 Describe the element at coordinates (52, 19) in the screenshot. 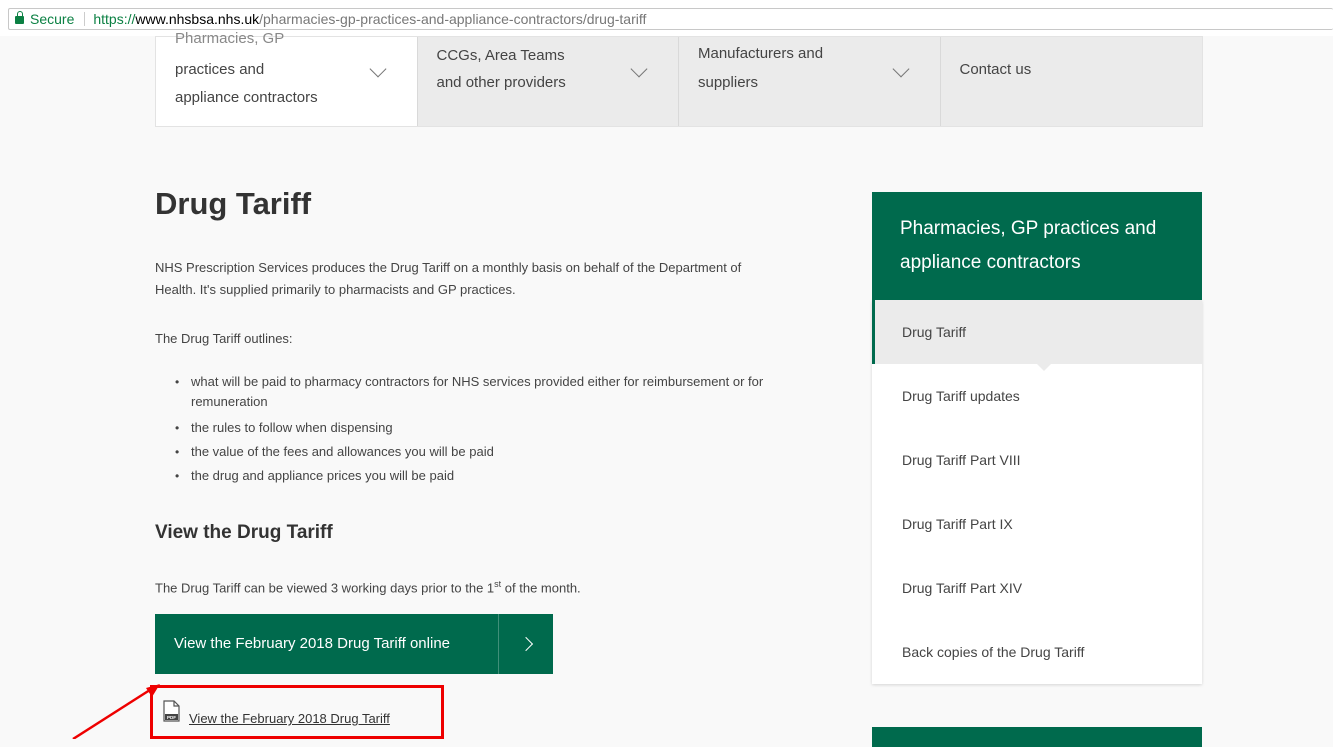

I see `secure-label: Secure` at that location.